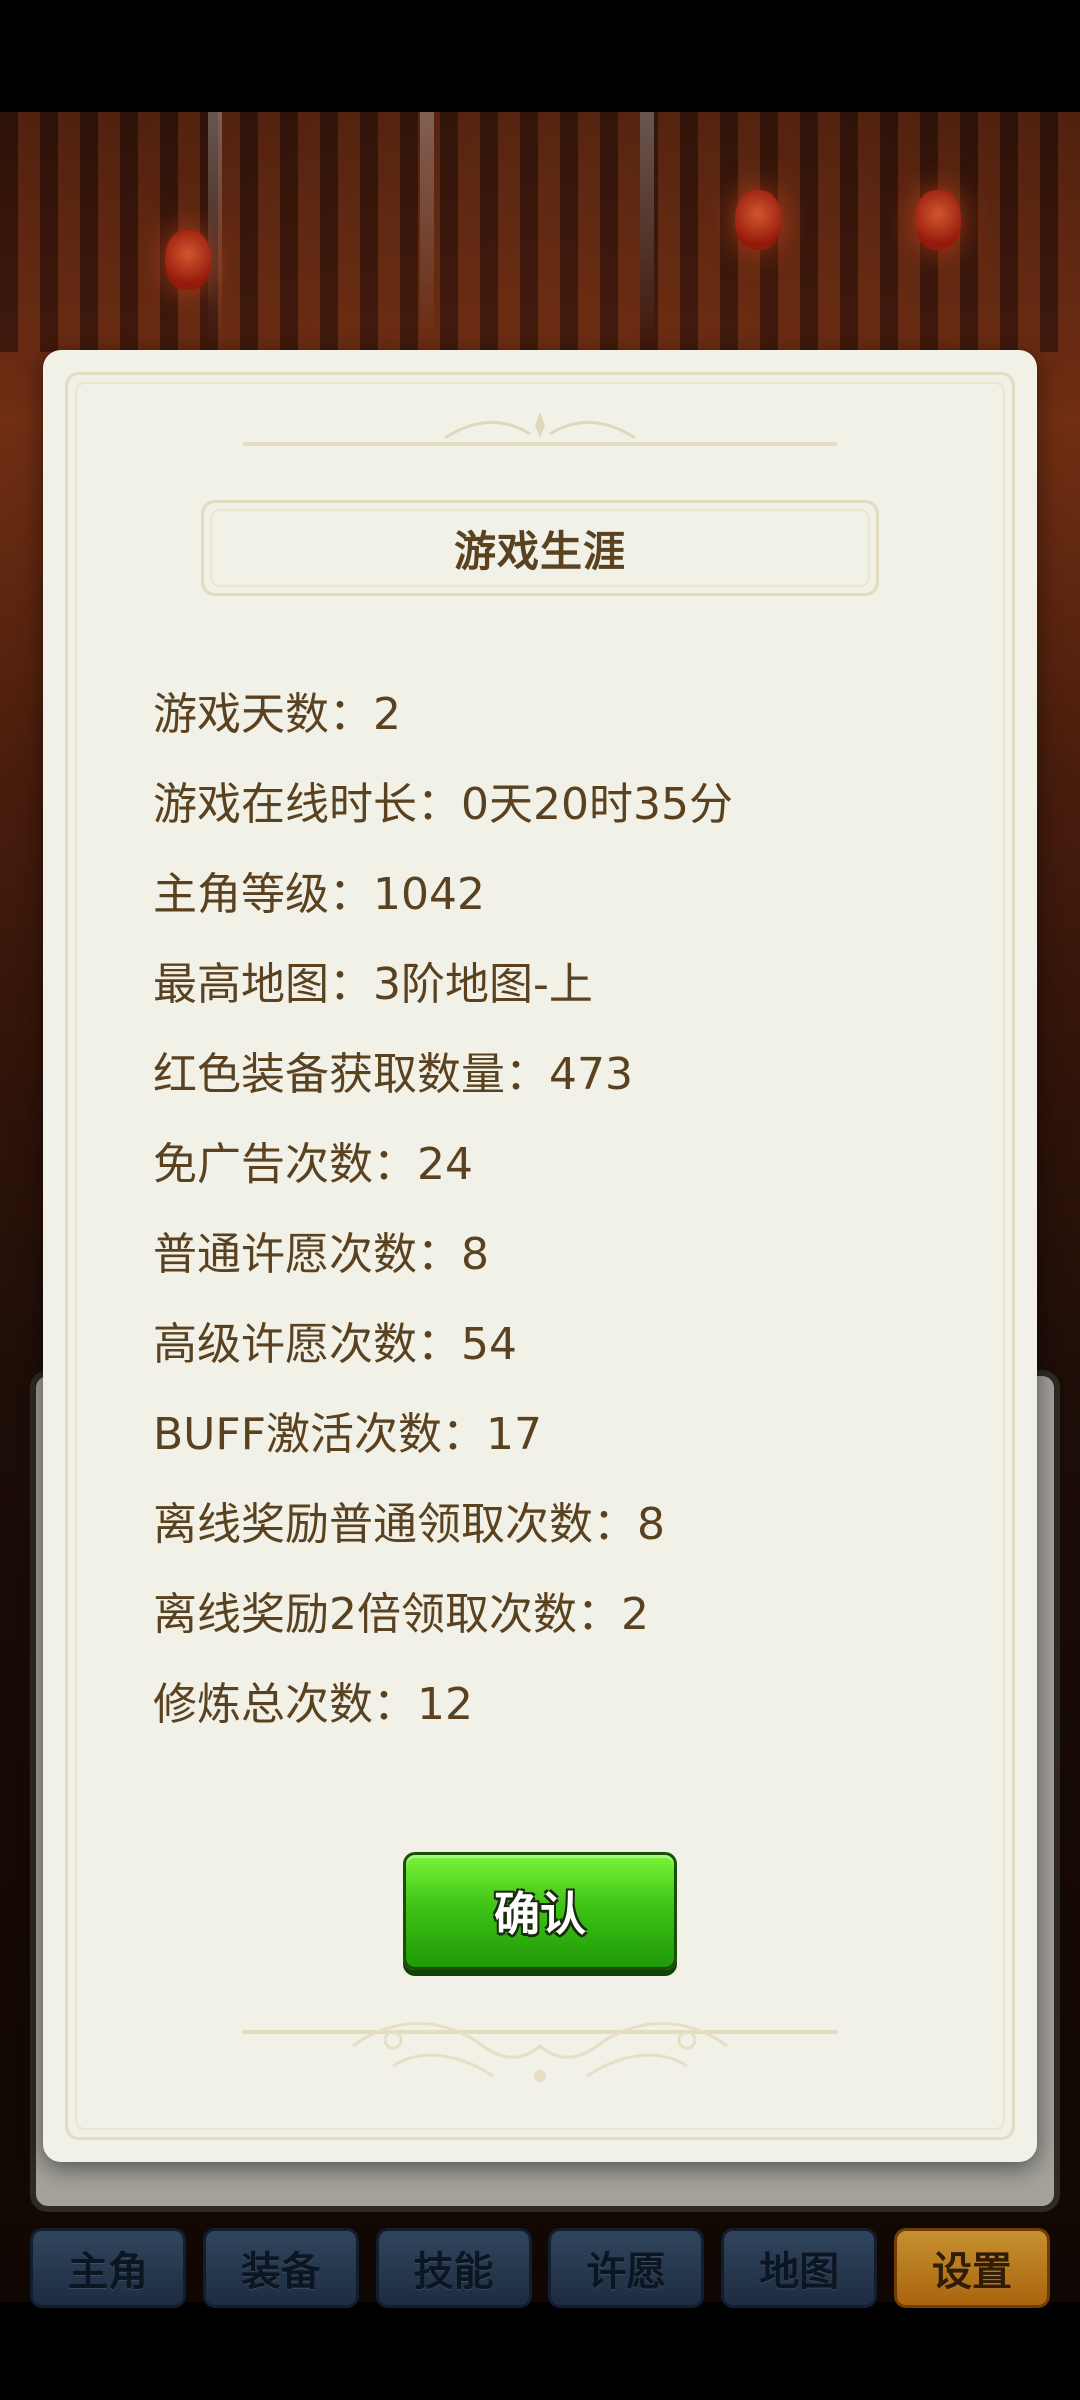 This screenshot has height=2400, width=1080. What do you see at coordinates (277, 714) in the screenshot?
I see `stat-game-days: 游戏天数：2` at bounding box center [277, 714].